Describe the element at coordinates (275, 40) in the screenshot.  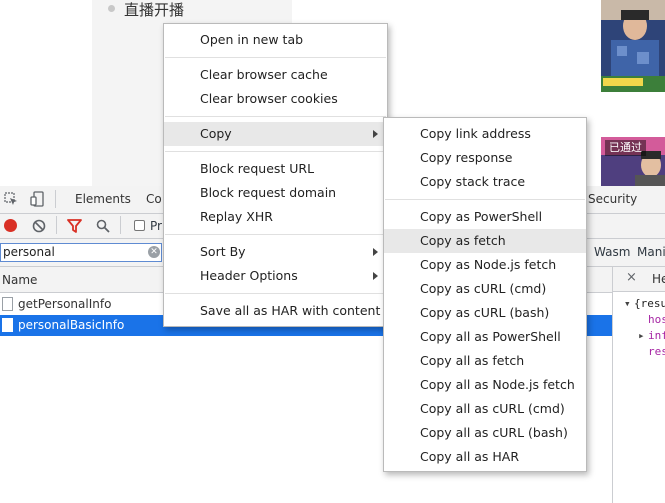
I see `menu-item-open-new-tab: Open in new tab` at that location.